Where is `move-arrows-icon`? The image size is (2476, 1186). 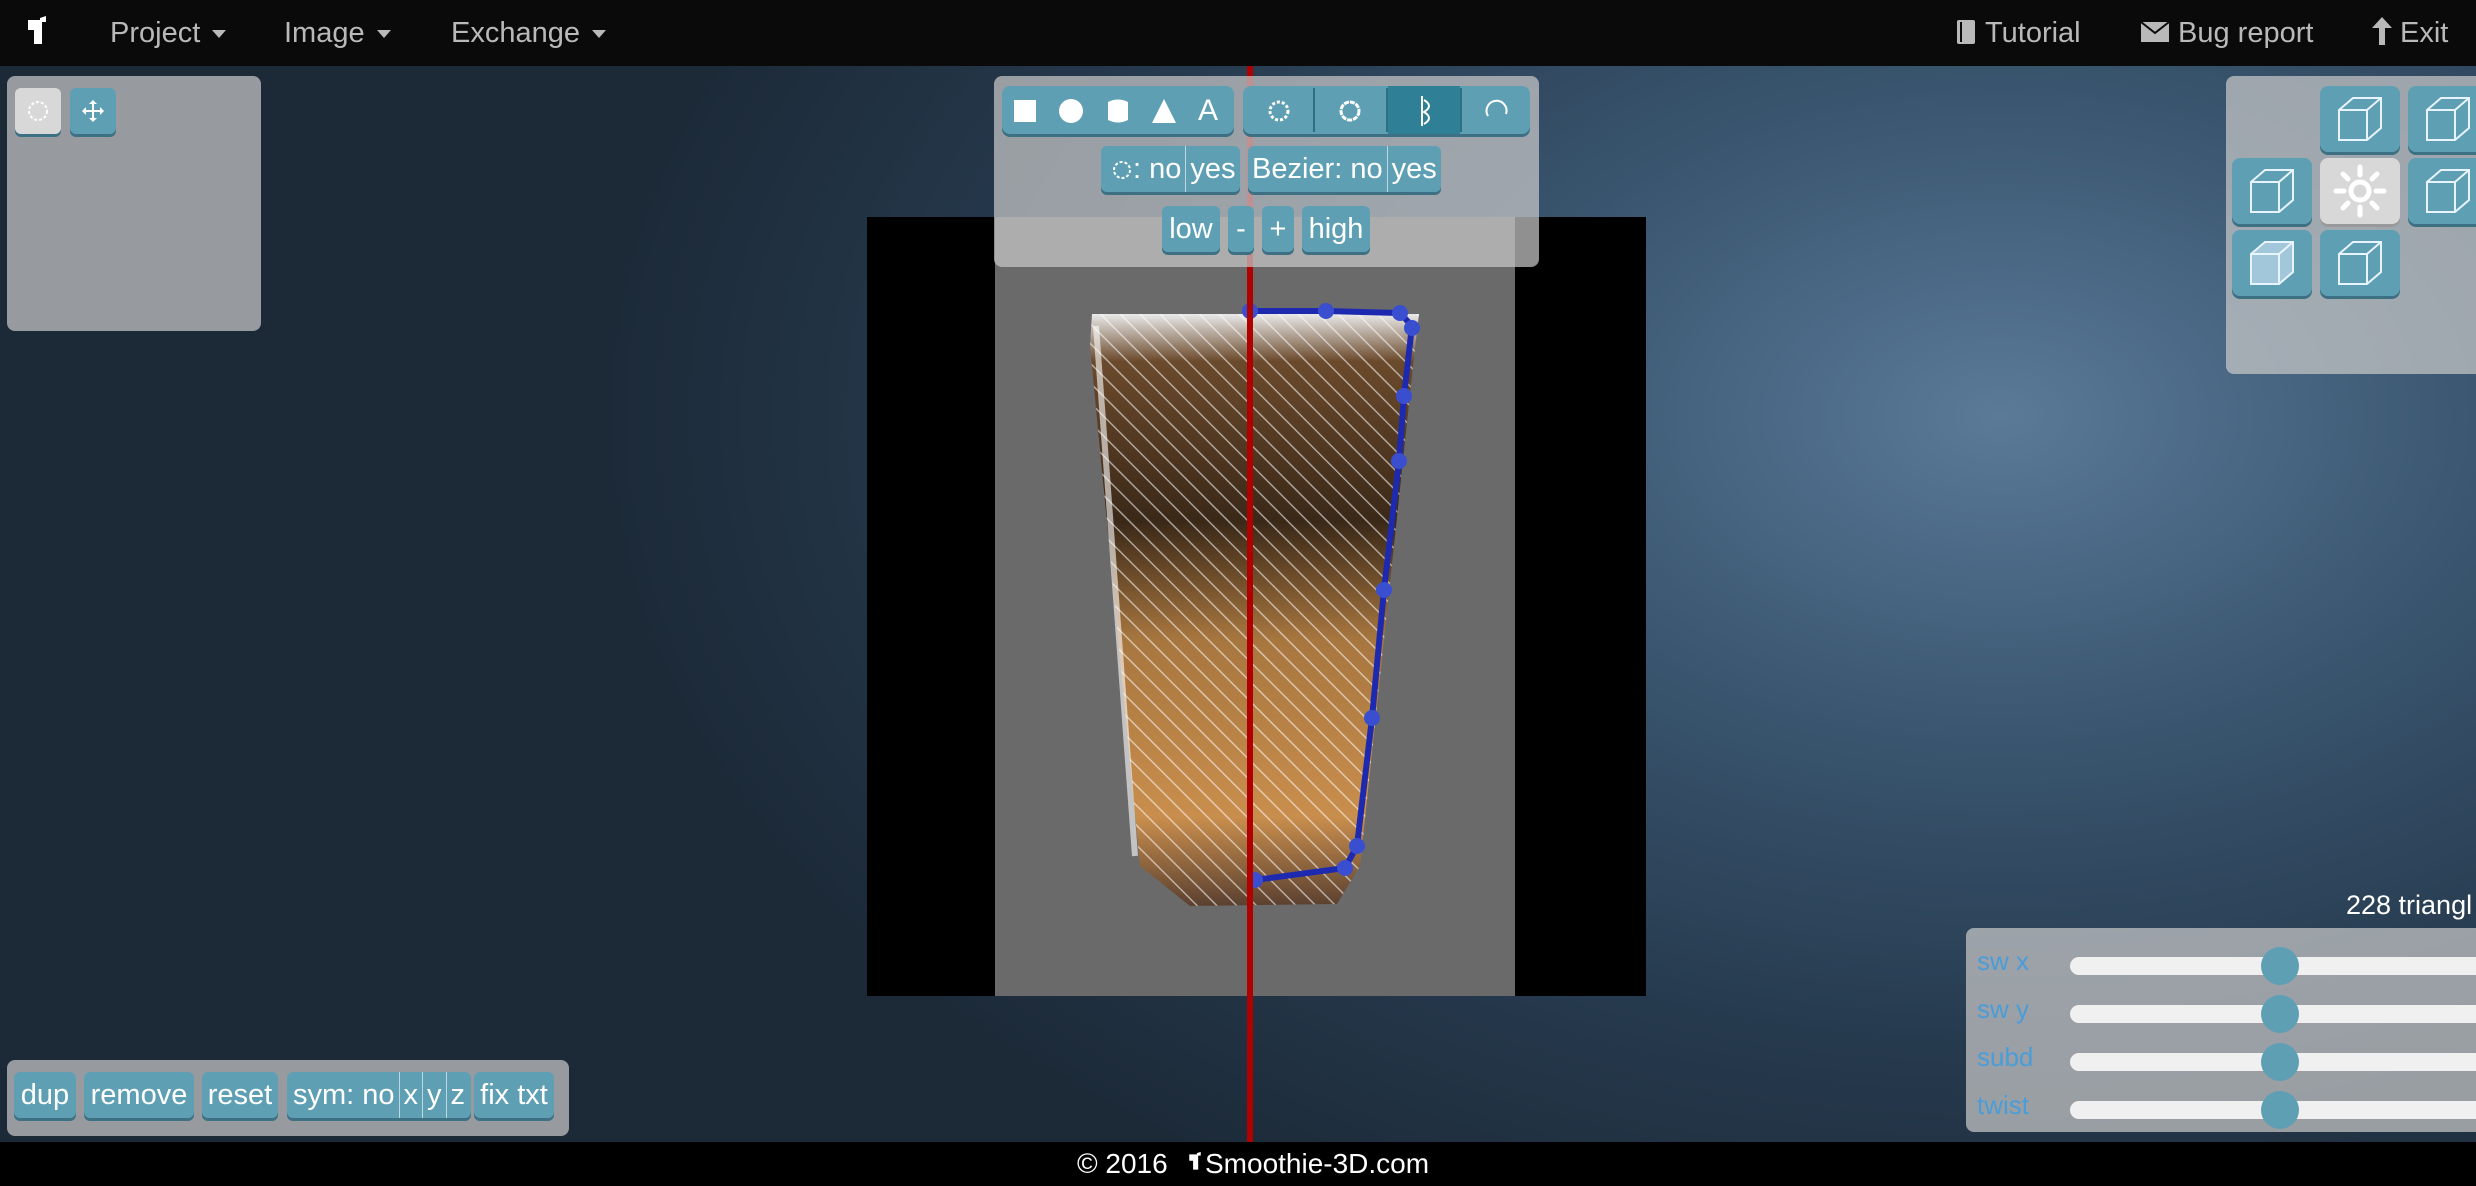 move-arrows-icon is located at coordinates (93, 111).